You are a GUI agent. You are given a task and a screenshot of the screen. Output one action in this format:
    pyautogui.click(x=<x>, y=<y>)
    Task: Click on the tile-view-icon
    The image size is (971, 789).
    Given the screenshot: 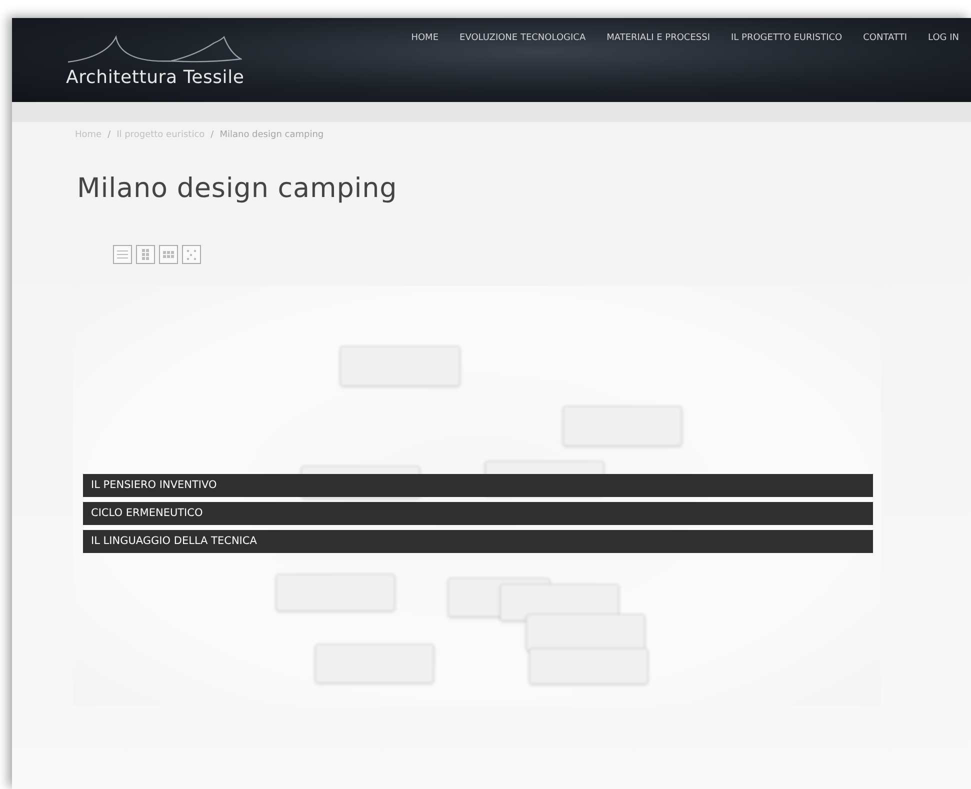 What is the action you would take?
    pyautogui.click(x=168, y=254)
    